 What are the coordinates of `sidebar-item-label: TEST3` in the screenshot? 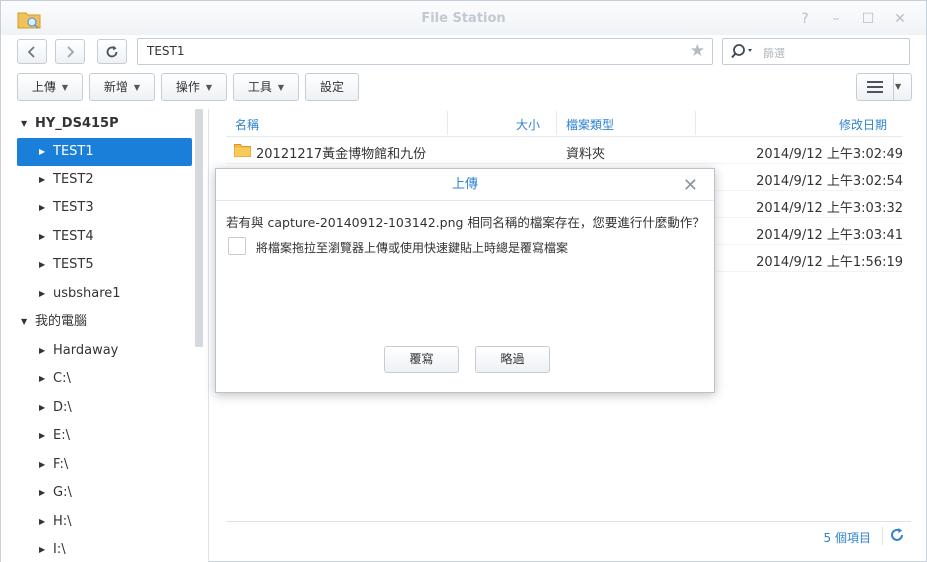 It's located at (73, 207).